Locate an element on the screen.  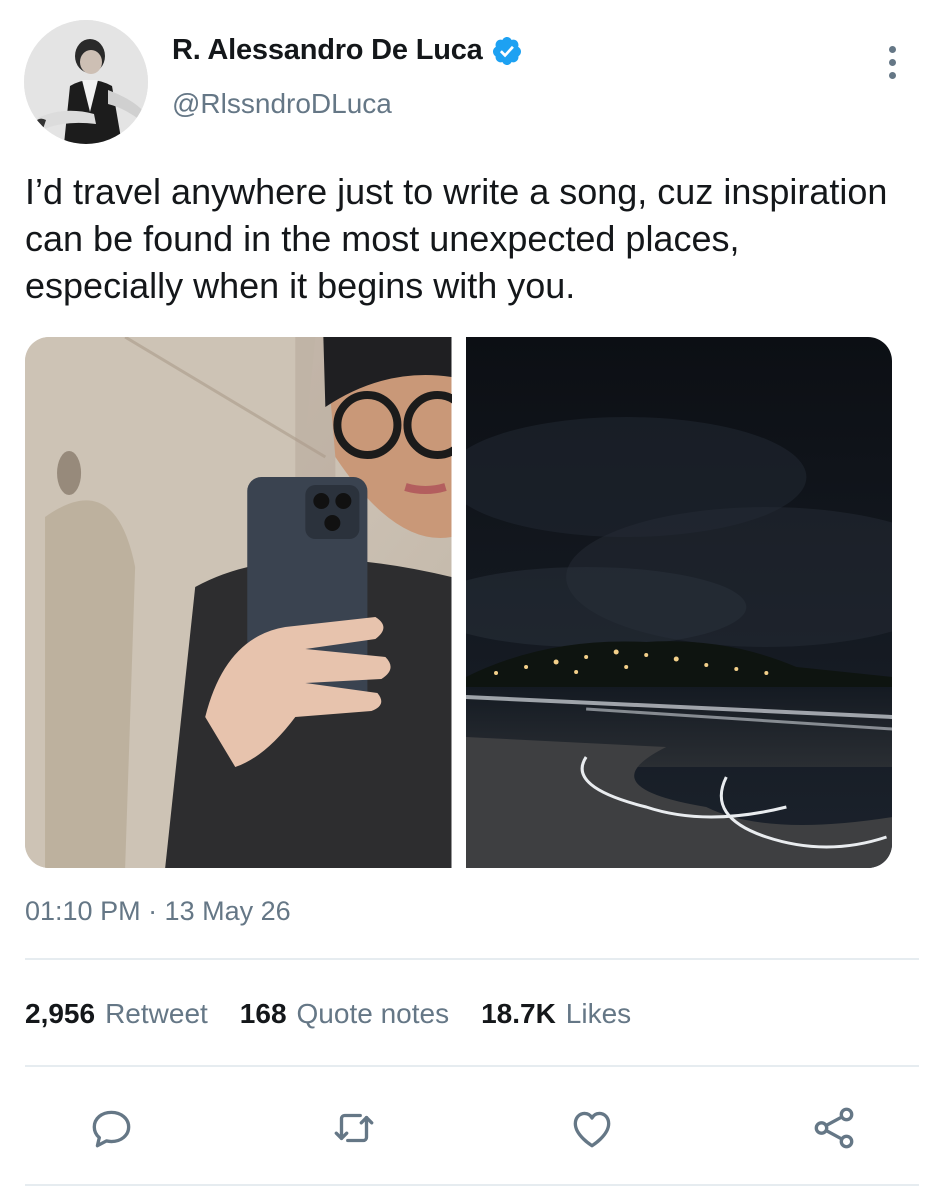
display-name: R. Alessandro De Luca is located at coordinates (327, 50).